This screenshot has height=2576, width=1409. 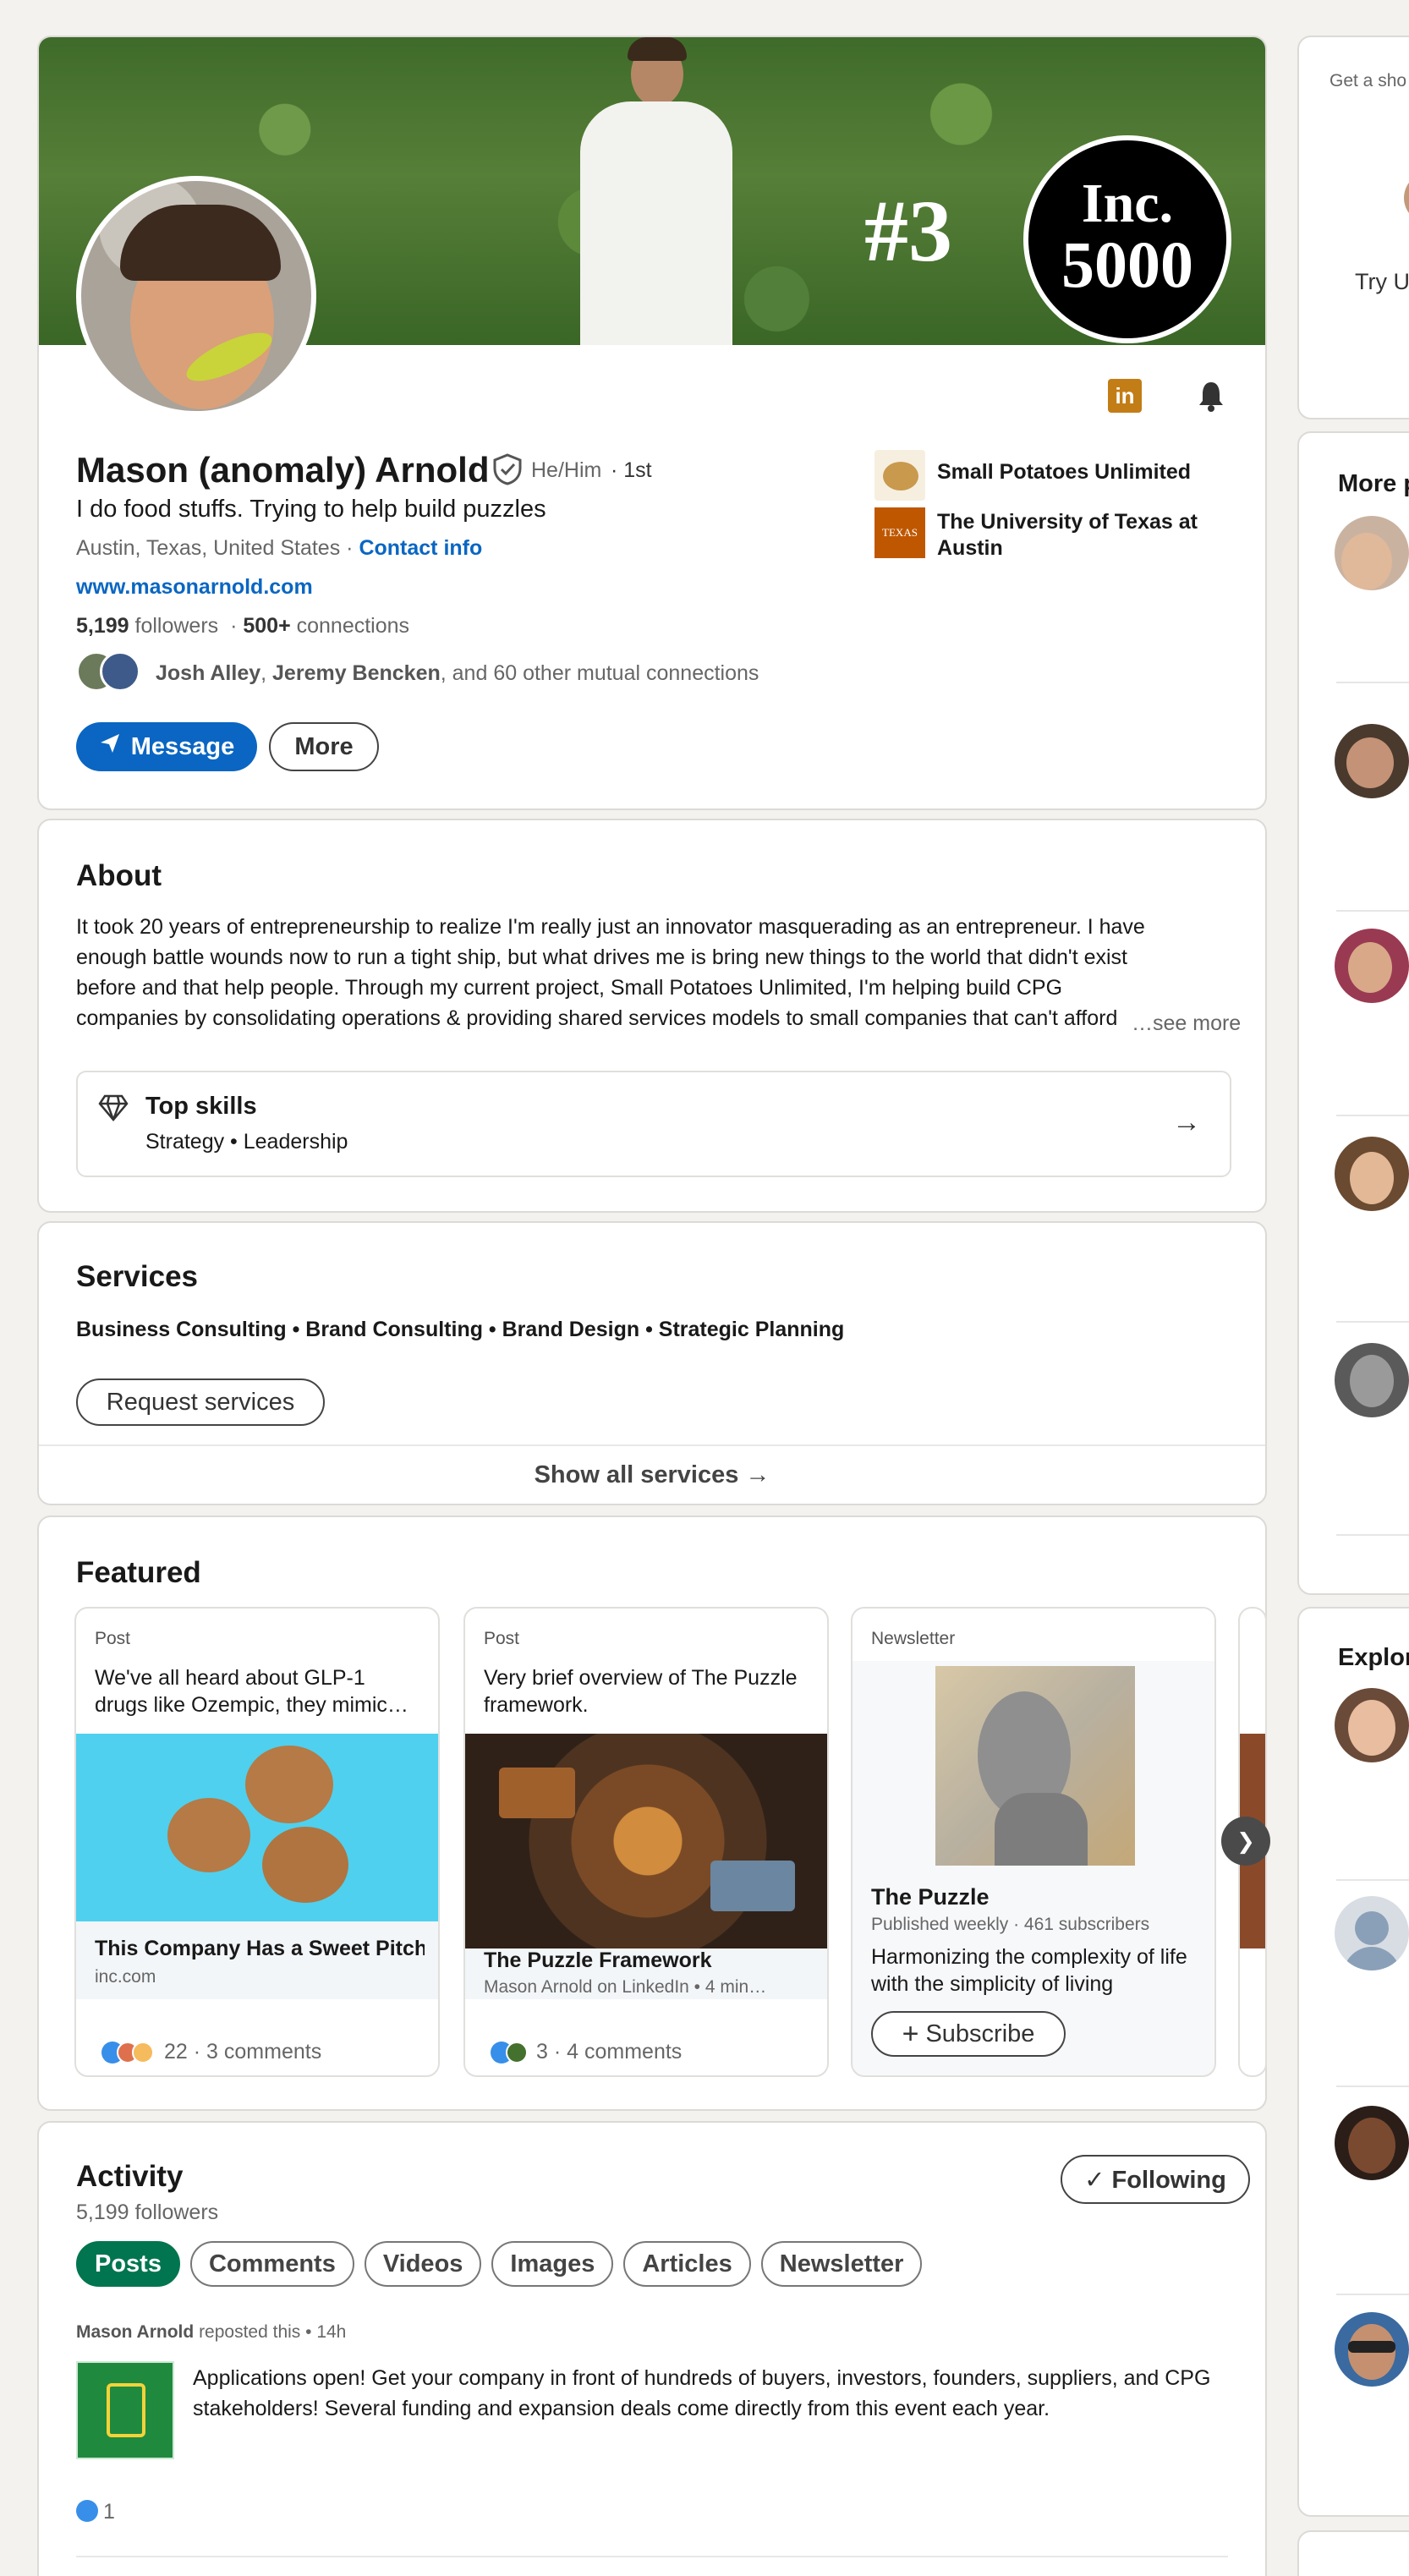 What do you see at coordinates (1373, 1657) in the screenshot?
I see `explore-title: Explor` at bounding box center [1373, 1657].